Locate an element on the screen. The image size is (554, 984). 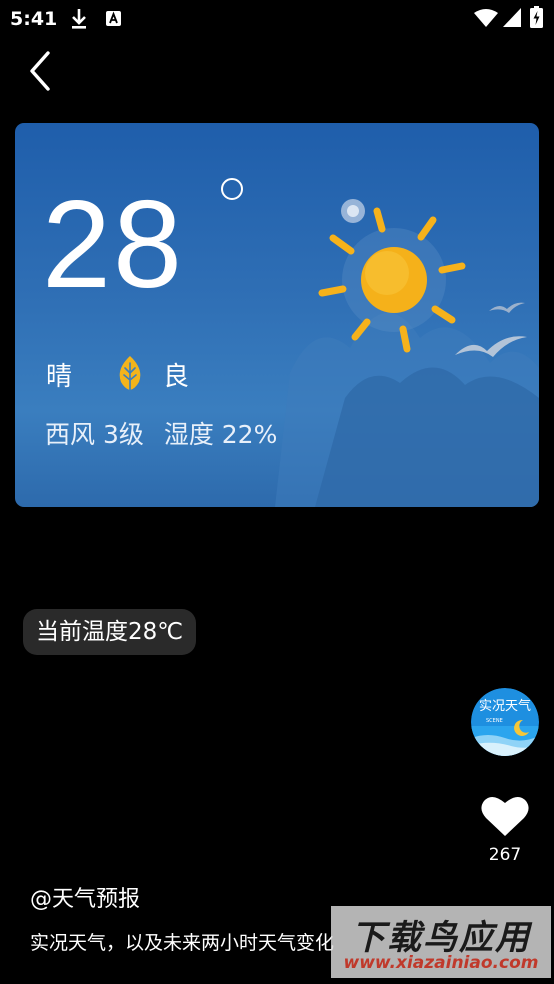
watermark: 下载鸟应用 www.xiazainiao.com is located at coordinates (441, 942).